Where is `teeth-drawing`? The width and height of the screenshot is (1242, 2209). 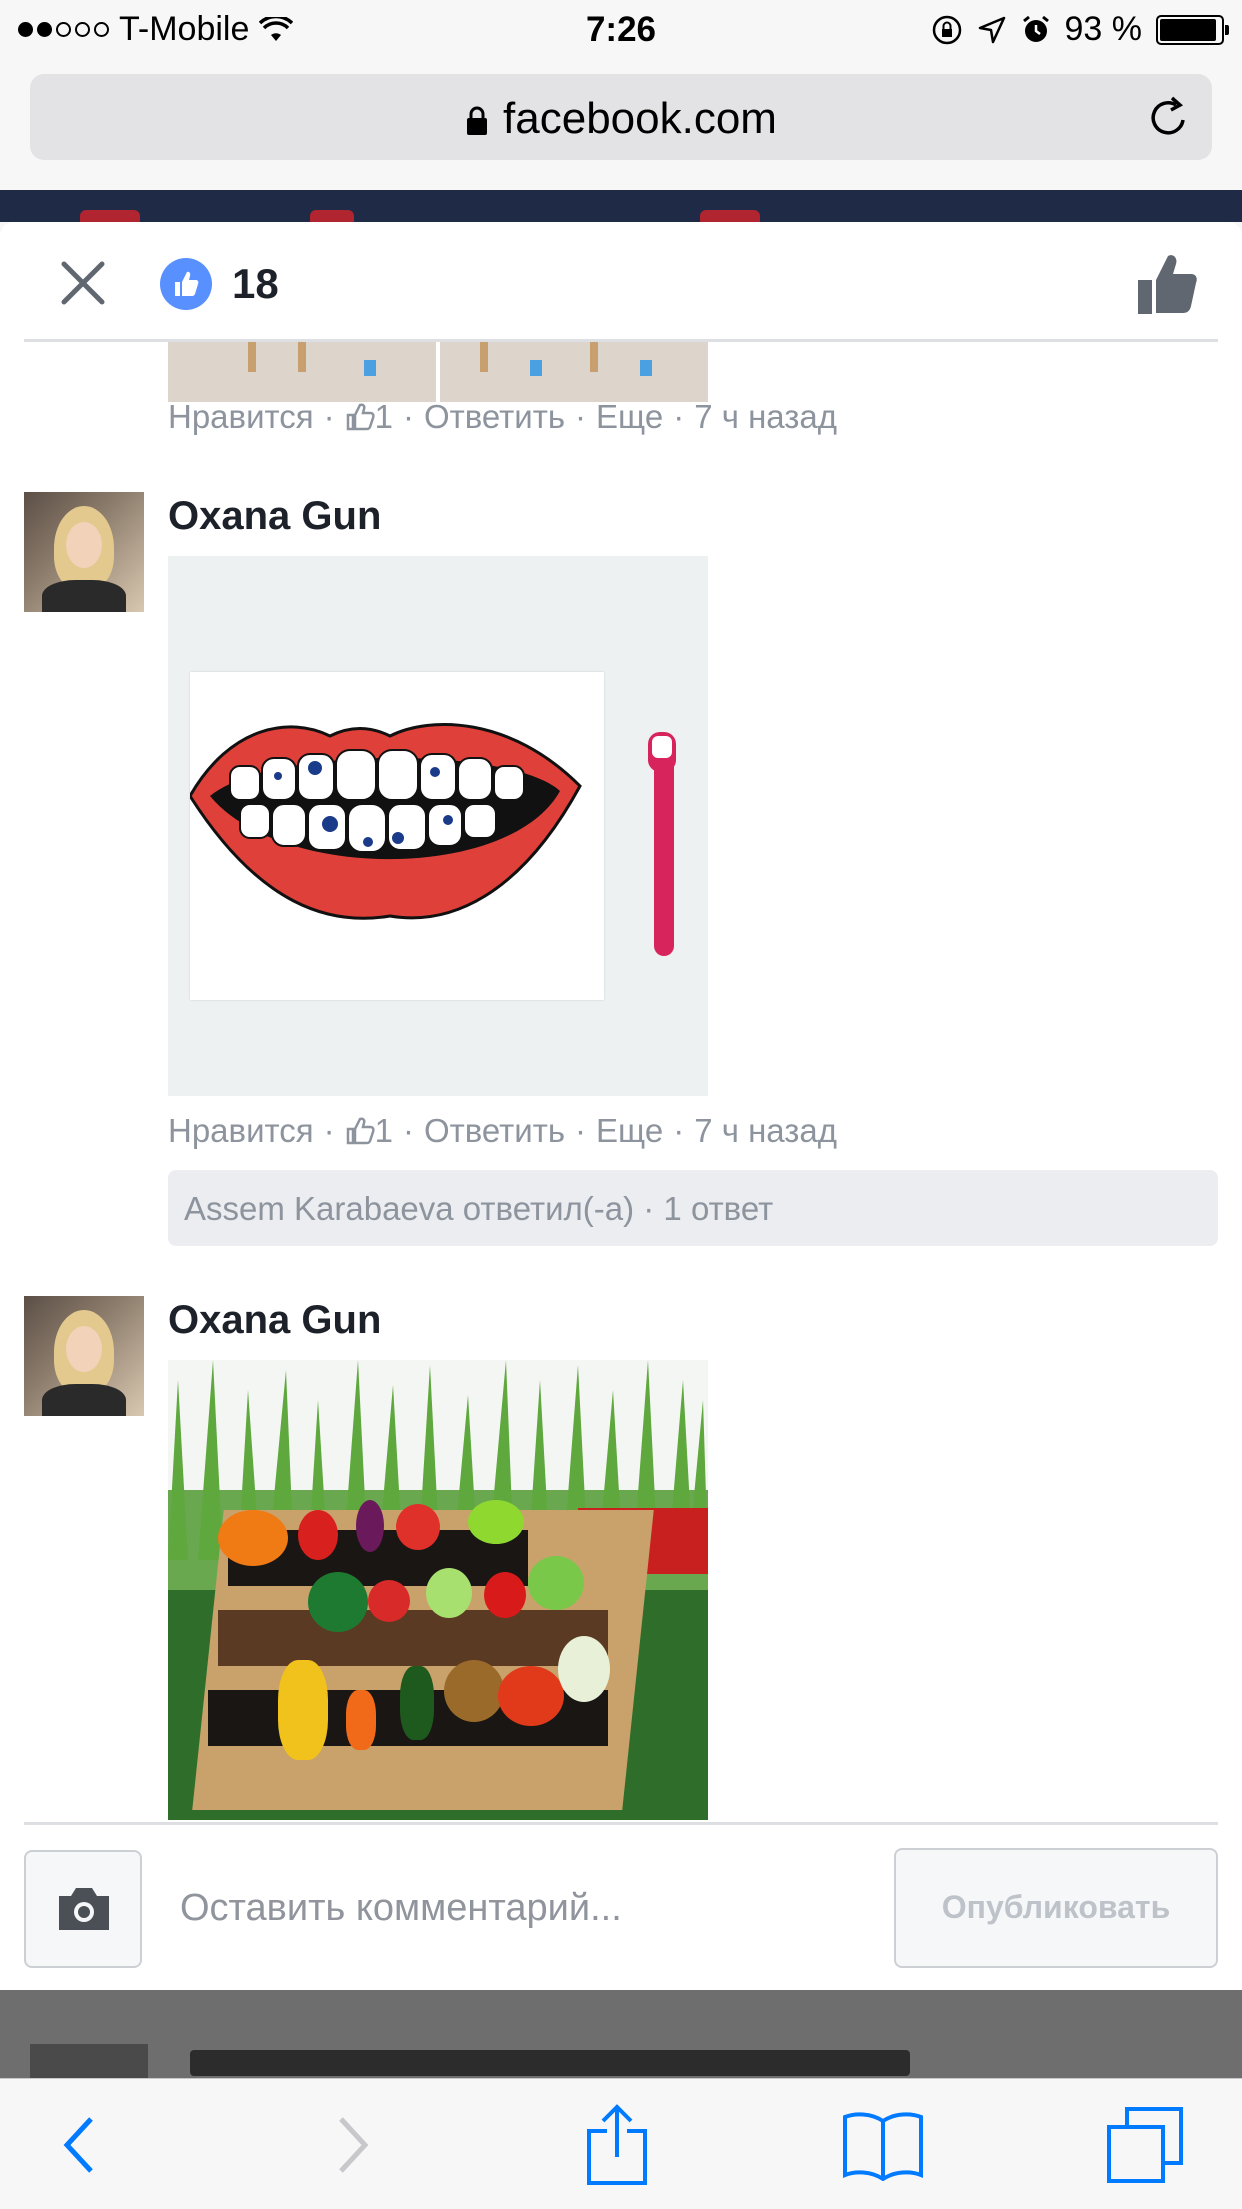
teeth-drawing is located at coordinates (386, 821).